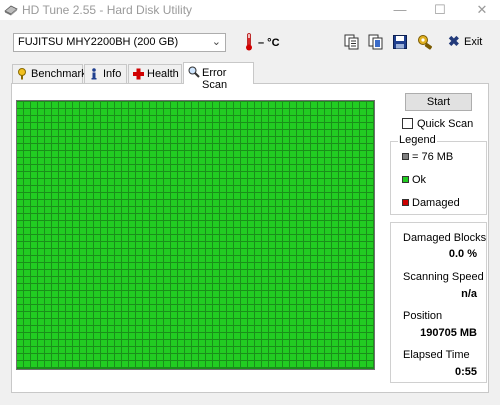 This screenshot has height=405, width=500. Describe the element at coordinates (433, 157) in the screenshot. I see `legend-block-size-label: = 76 MB` at that location.